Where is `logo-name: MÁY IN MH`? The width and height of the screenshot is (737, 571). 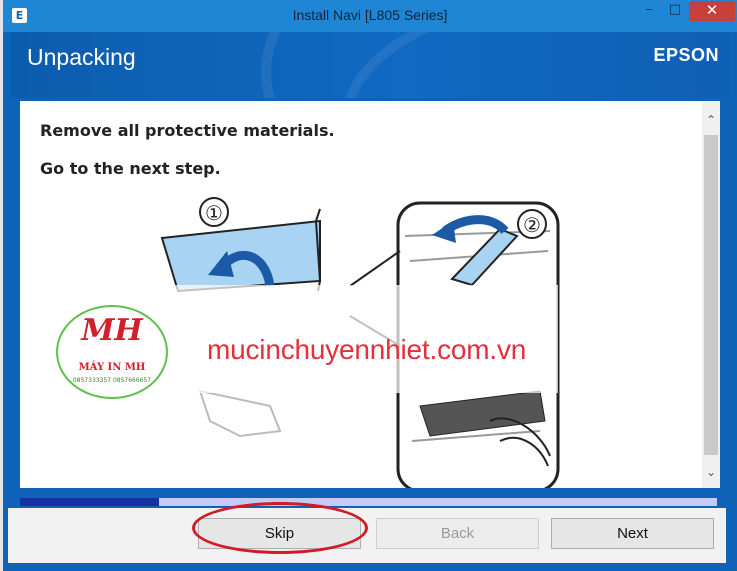 logo-name: MÁY IN MH is located at coordinates (112, 367).